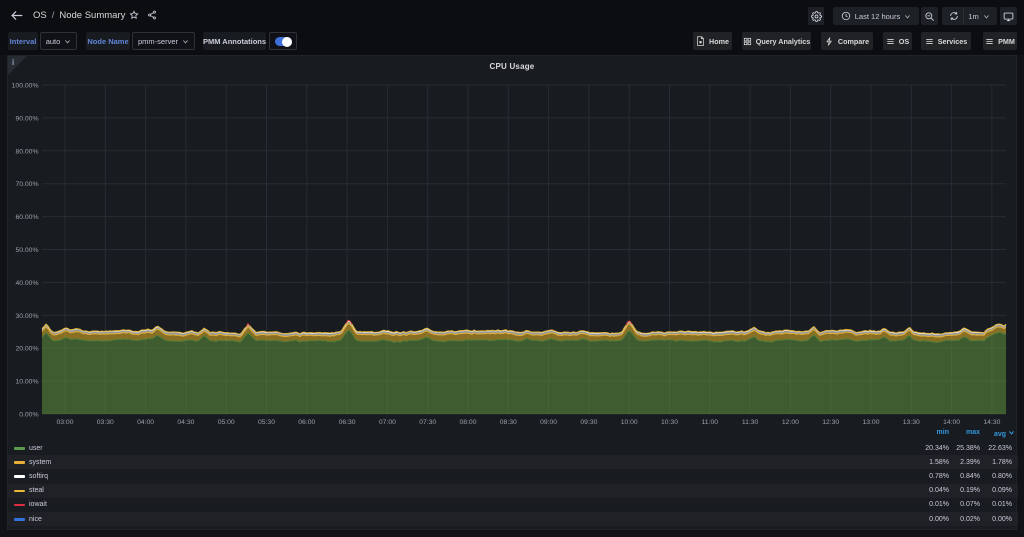 The width and height of the screenshot is (1024, 537). What do you see at coordinates (911, 422) in the screenshot?
I see `svg-text: 13:30` at bounding box center [911, 422].